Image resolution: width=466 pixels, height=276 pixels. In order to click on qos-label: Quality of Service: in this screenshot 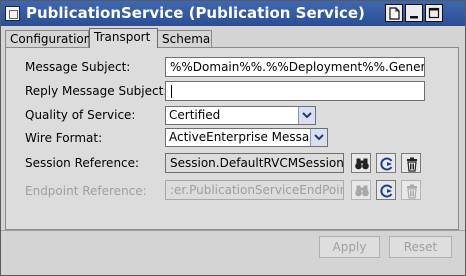, I will do `click(80, 115)`.